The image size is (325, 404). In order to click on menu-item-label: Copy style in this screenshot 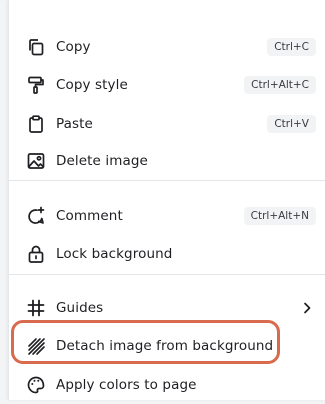, I will do `click(92, 85)`.